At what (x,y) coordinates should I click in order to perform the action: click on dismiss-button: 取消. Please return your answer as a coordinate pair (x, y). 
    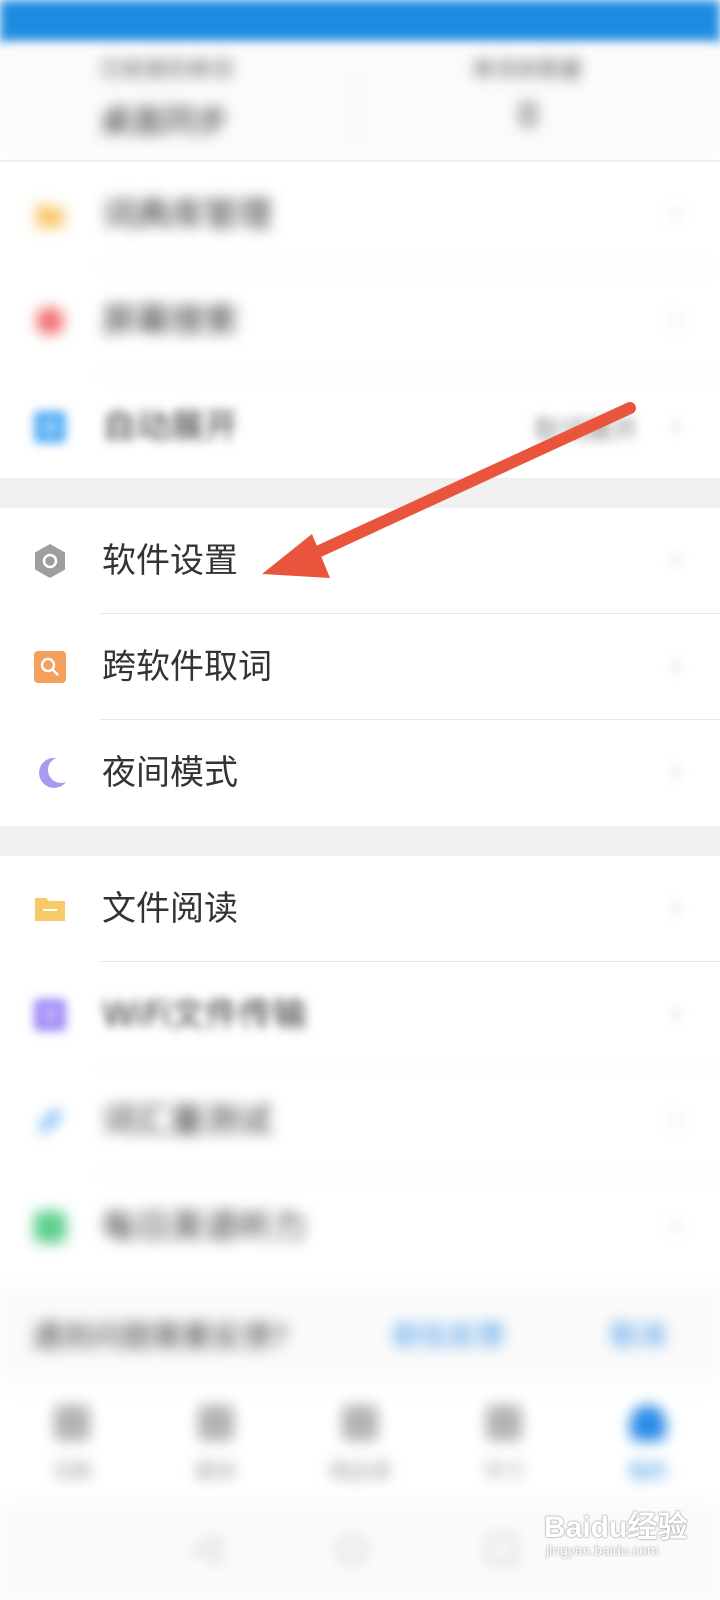
    Looking at the image, I should click on (638, 1334).